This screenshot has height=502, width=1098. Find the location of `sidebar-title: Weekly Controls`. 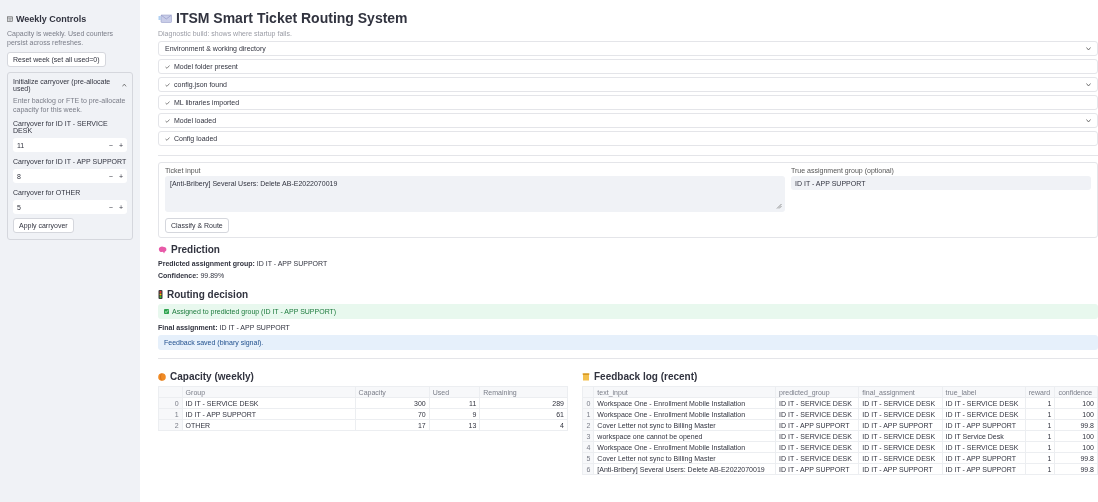

sidebar-title: Weekly Controls is located at coordinates (51, 19).